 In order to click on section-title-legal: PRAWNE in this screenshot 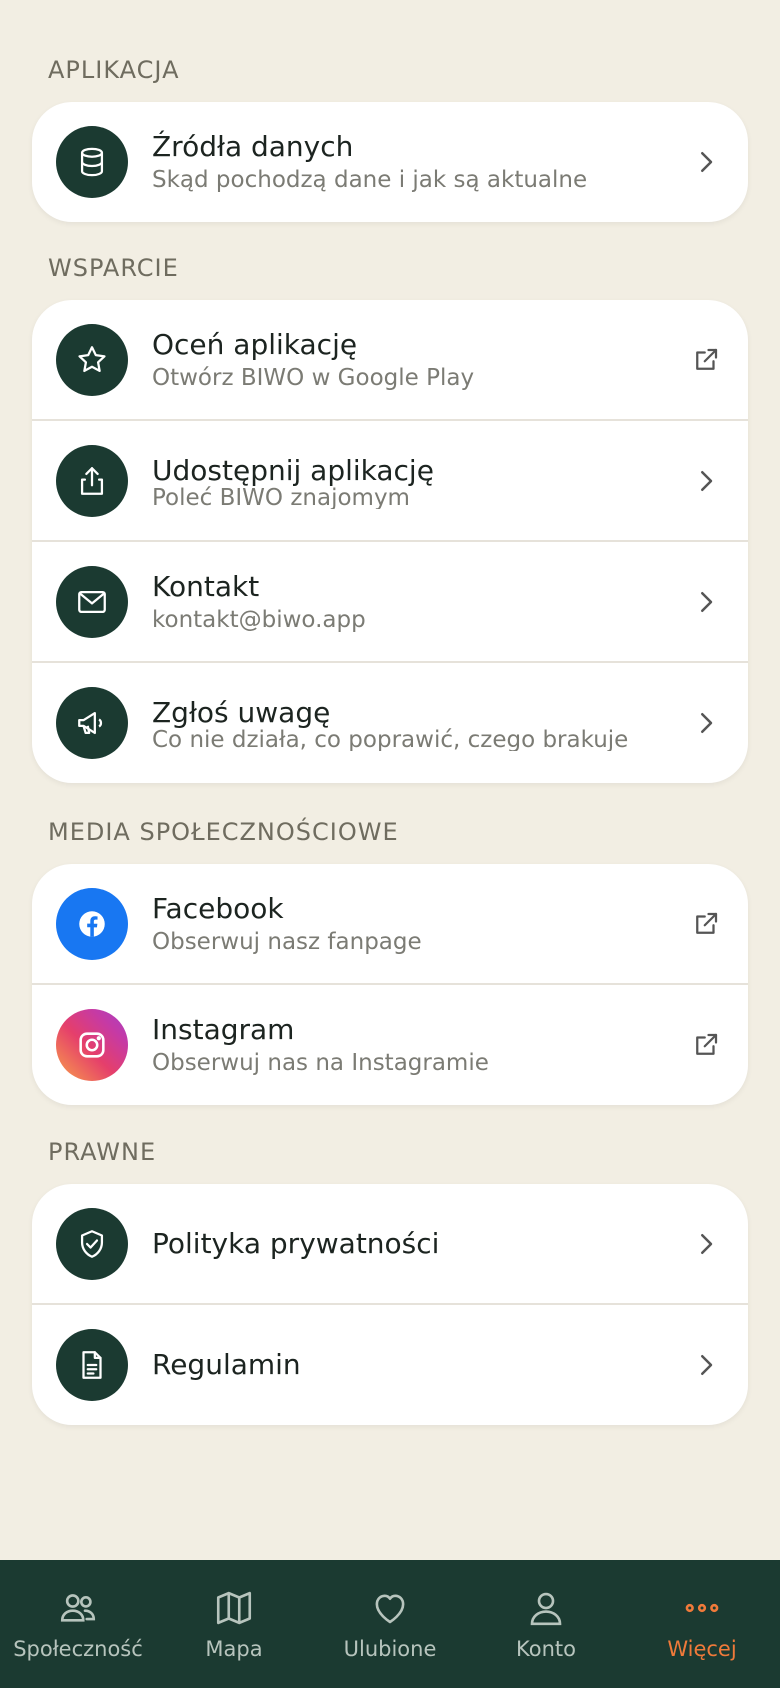, I will do `click(102, 1152)`.